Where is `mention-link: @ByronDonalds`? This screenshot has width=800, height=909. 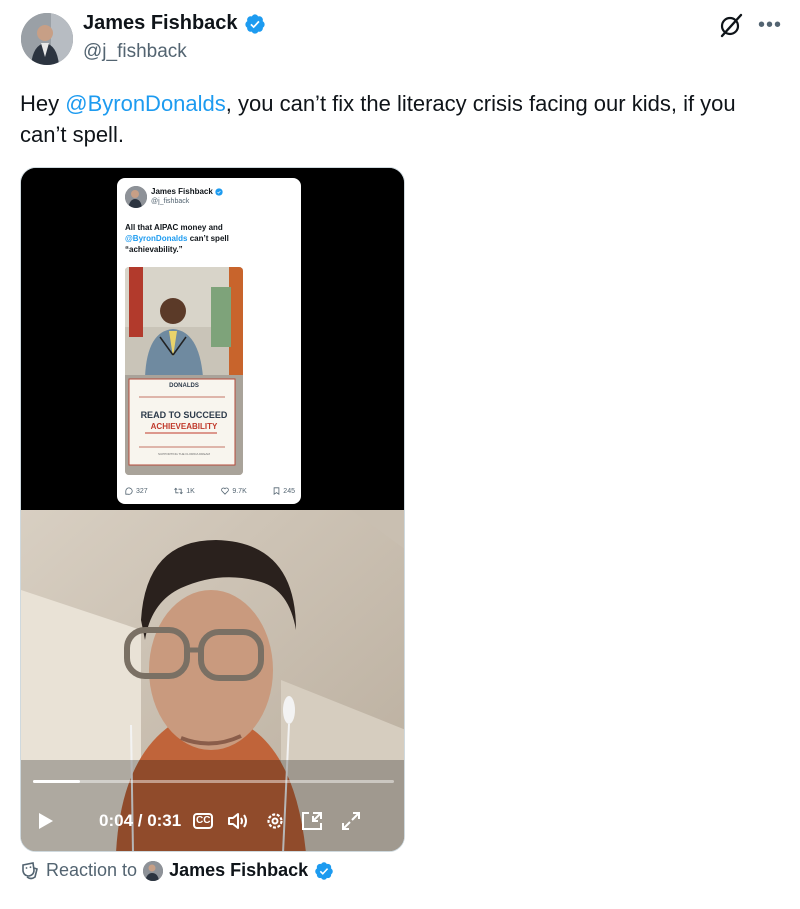
mention-link: @ByronDonalds is located at coordinates (145, 103).